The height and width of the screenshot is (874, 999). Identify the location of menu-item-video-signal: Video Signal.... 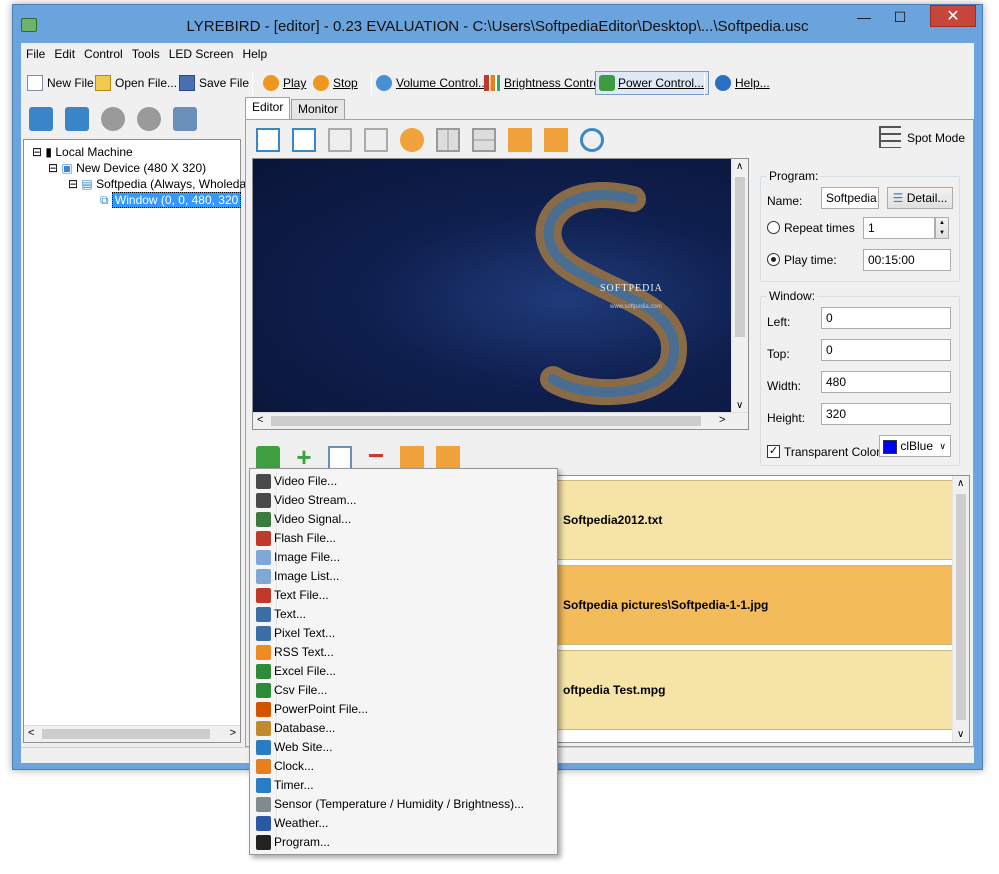
(403, 519).